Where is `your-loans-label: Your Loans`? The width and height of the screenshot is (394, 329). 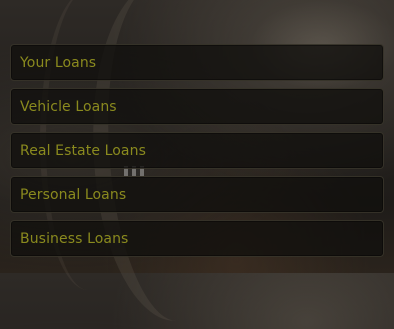
your-loans-label: Your Loans is located at coordinates (58, 62).